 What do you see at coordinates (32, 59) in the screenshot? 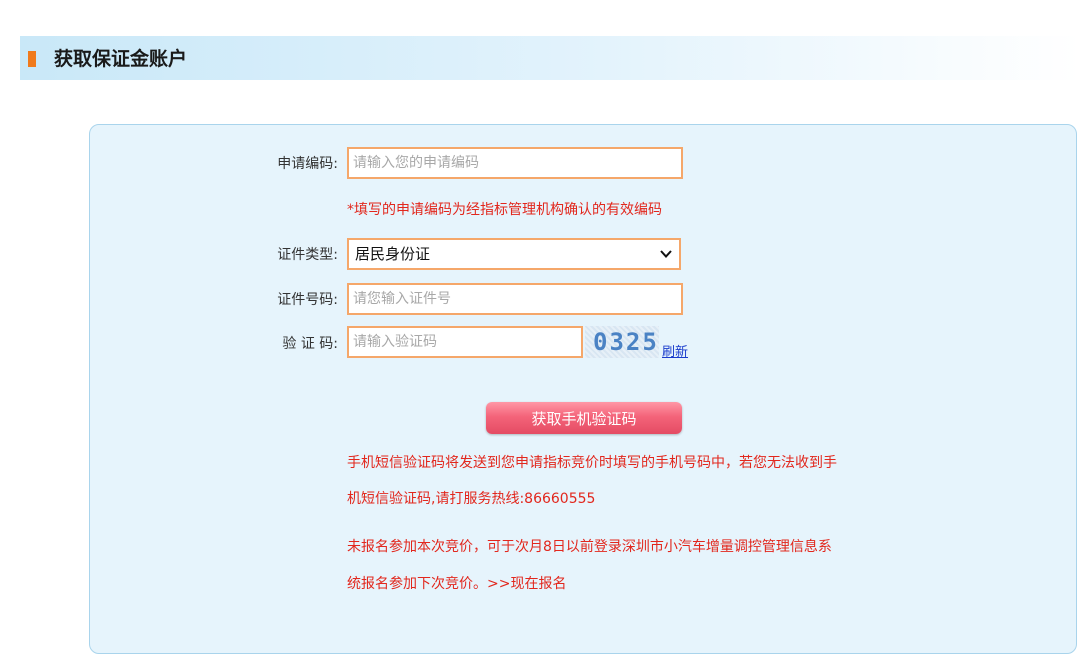
I see `section-marker-icon` at bounding box center [32, 59].